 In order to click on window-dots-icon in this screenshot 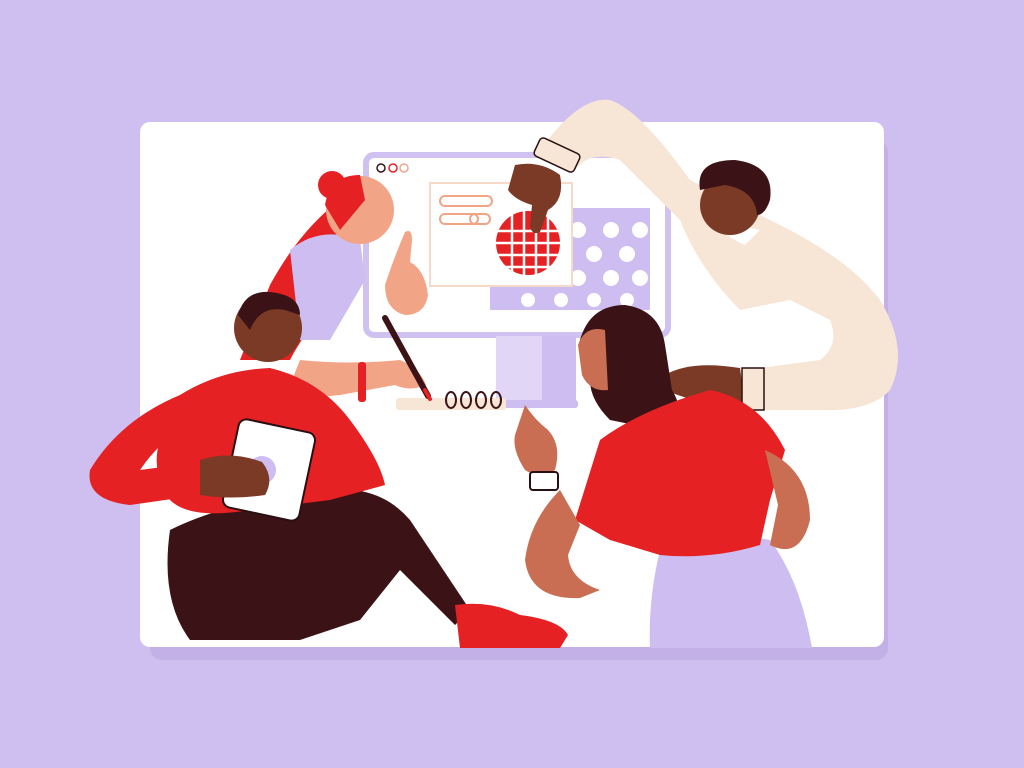, I will do `click(392, 168)`.